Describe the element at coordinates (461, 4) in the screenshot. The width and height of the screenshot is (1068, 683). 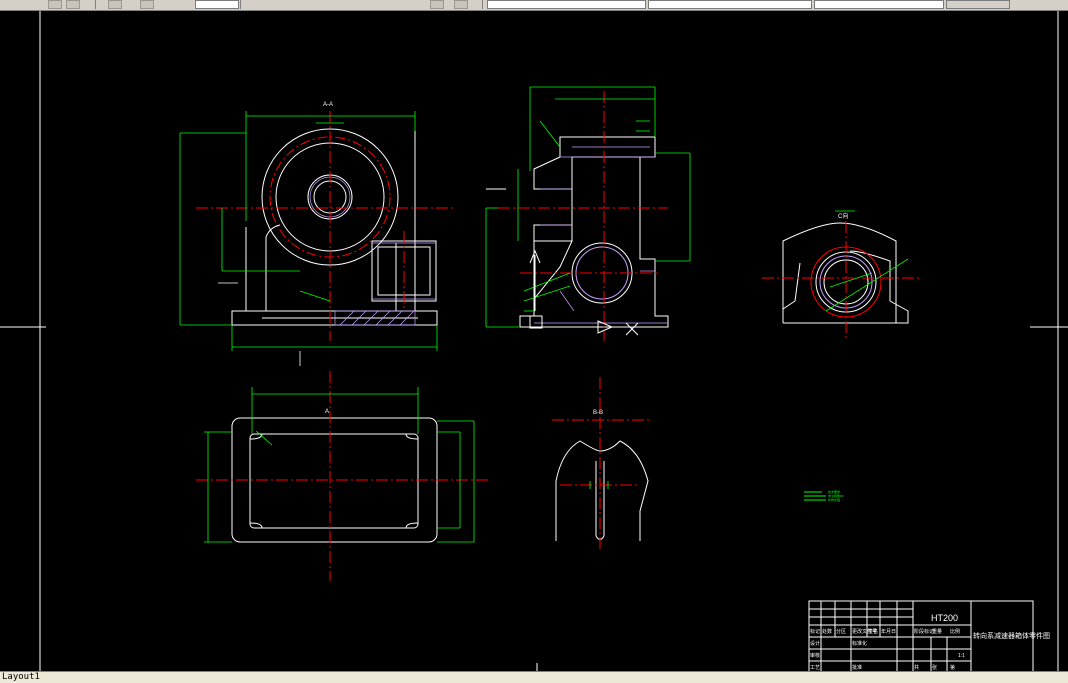
I see `match-properties-icon` at that location.